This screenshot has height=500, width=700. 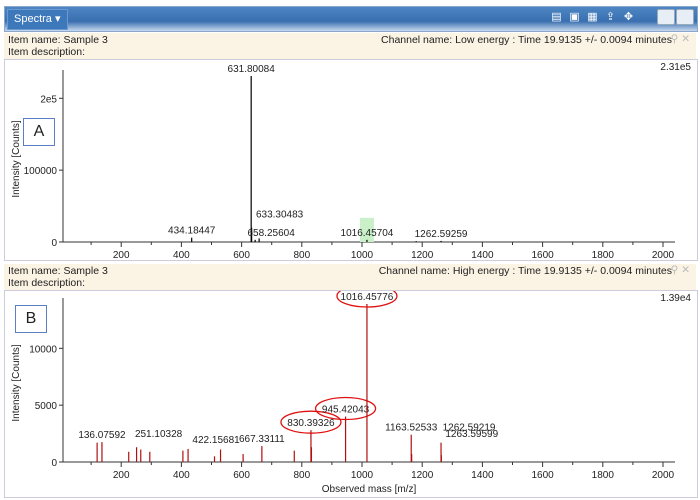 What do you see at coordinates (610, 17) in the screenshot?
I see `export-icon: ⇪` at bounding box center [610, 17].